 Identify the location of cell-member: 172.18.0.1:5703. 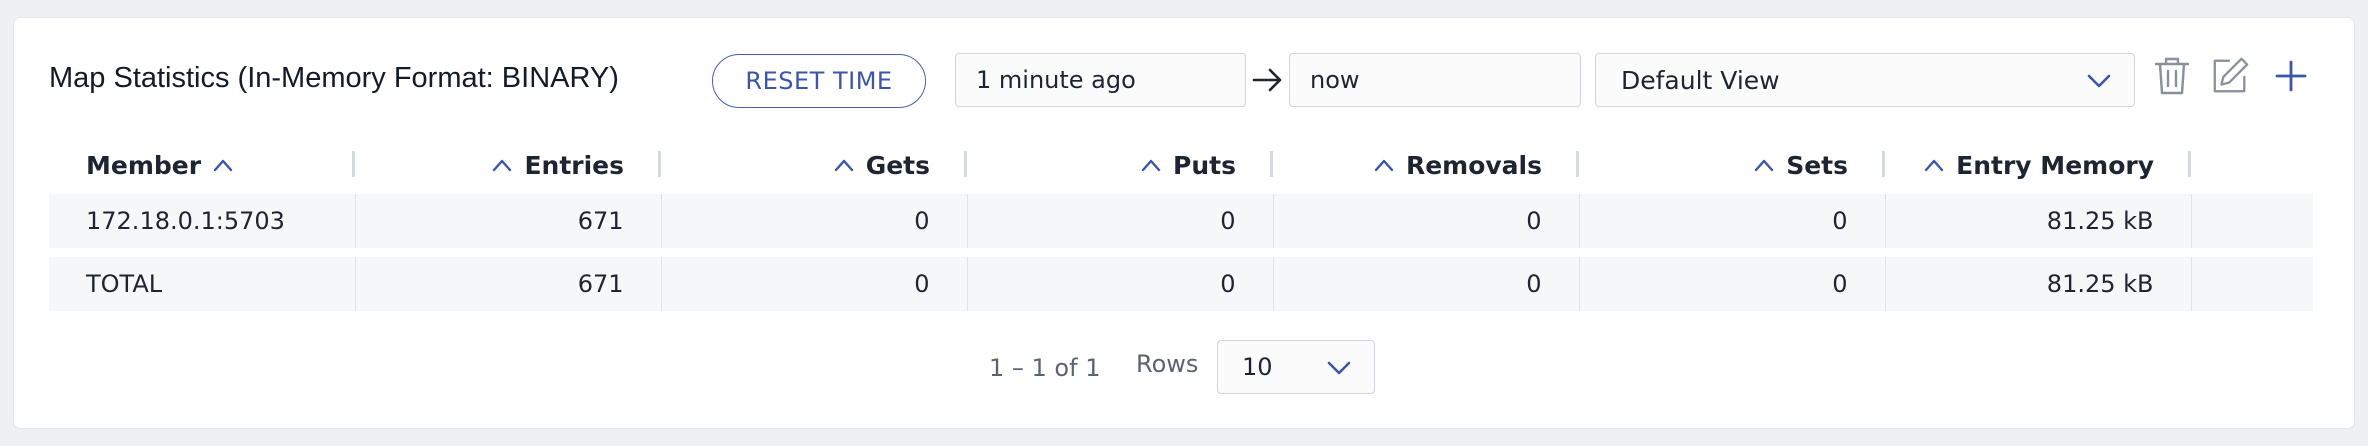
(202, 221).